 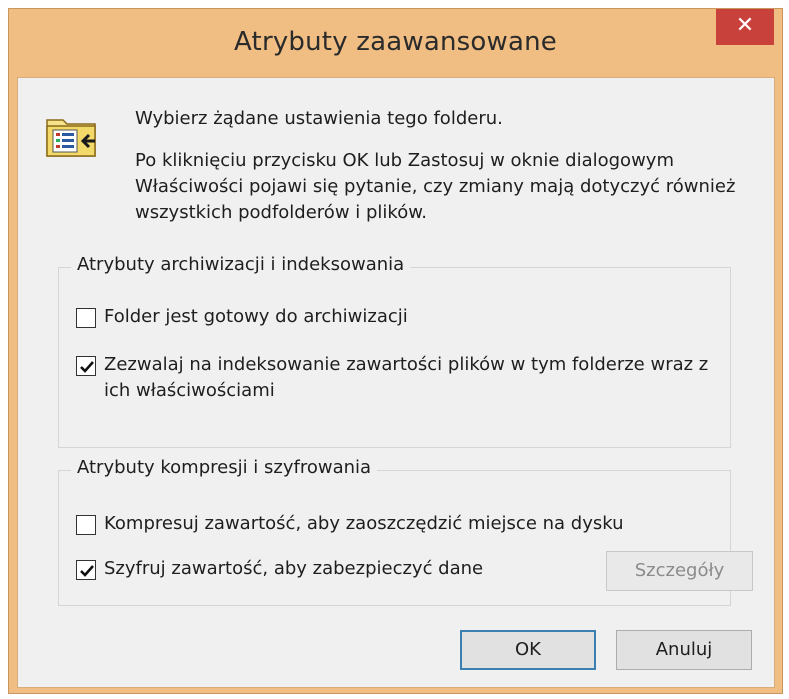 I want to click on archive-index-group-title: Atrybuty archiwizacji i indeksowania, so click(x=241, y=264).